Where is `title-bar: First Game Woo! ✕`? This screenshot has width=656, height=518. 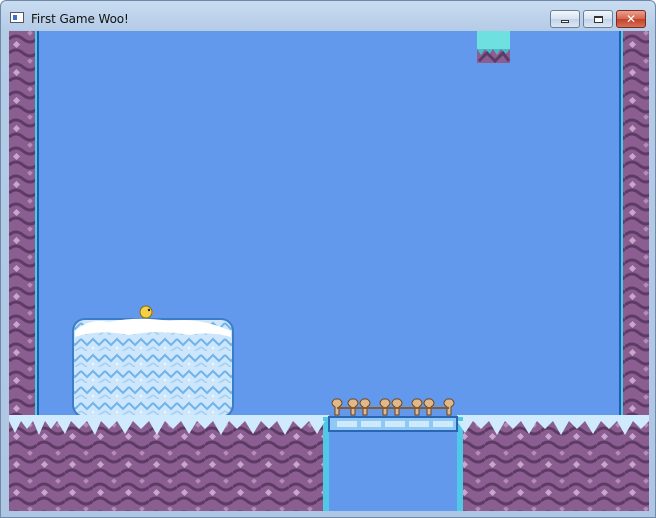
title-bar: First Game Woo! ✕ is located at coordinates (328, 16).